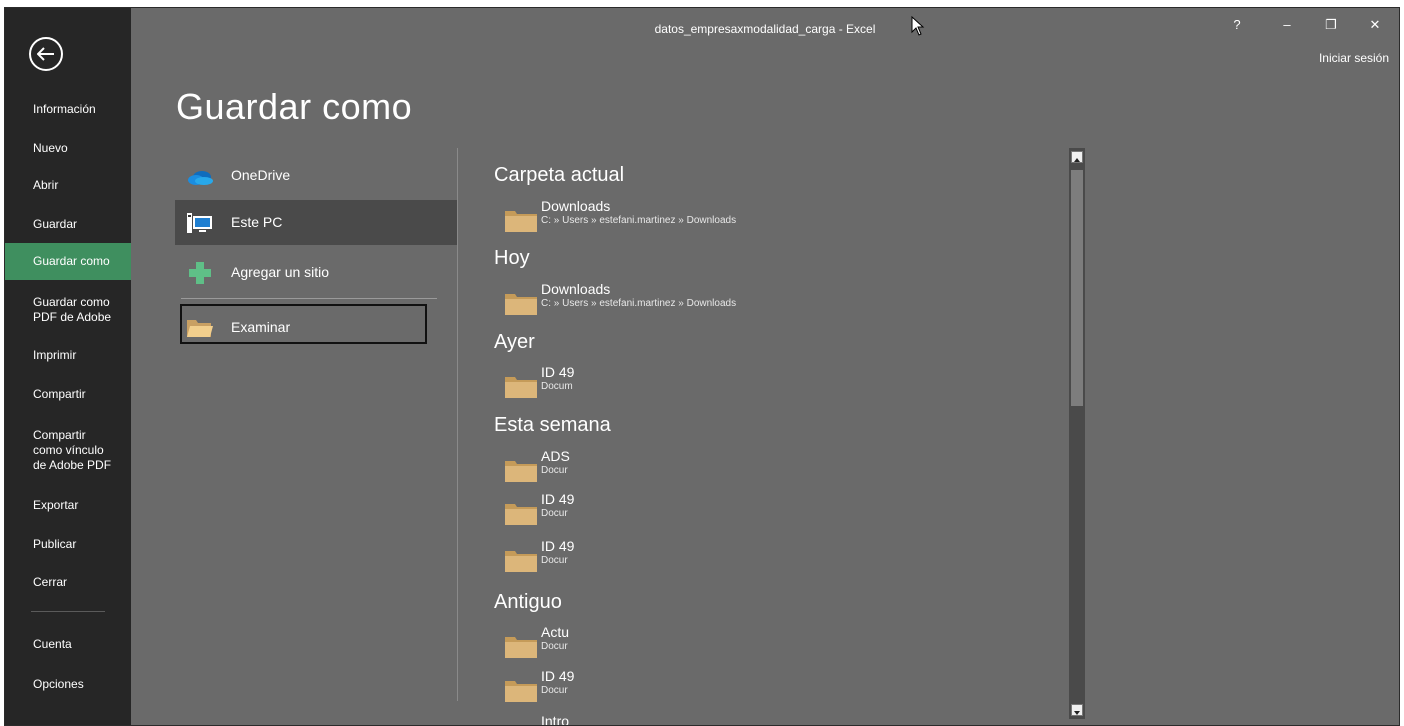 Image resolution: width=1404 pixels, height=726 pixels. Describe the element at coordinates (559, 175) in the screenshot. I see `section-title: Carpeta actual` at that location.